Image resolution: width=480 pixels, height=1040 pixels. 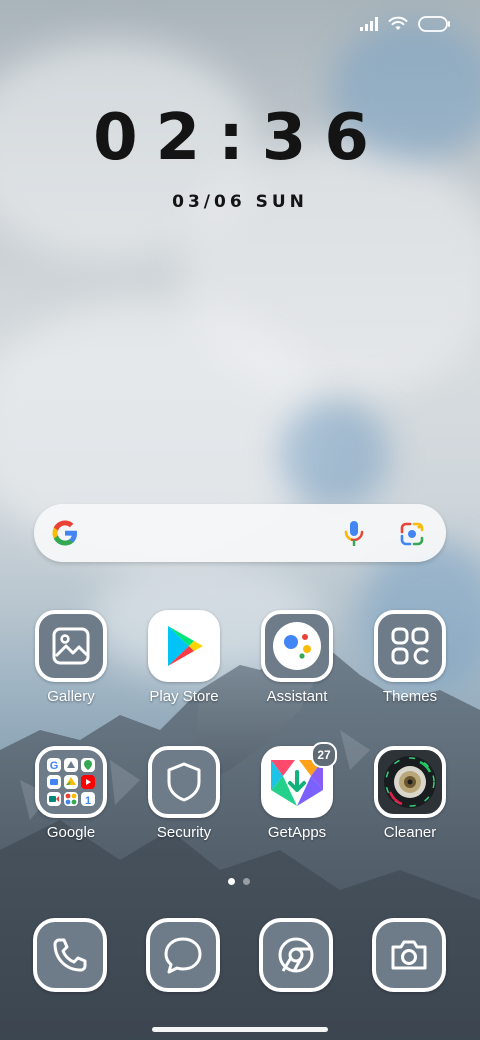 I want to click on google-folder-icon: G 1, so click(x=71, y=782).